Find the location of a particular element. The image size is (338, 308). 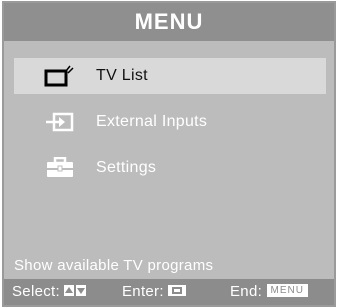

menu-item-label: External Inputs is located at coordinates (152, 121).